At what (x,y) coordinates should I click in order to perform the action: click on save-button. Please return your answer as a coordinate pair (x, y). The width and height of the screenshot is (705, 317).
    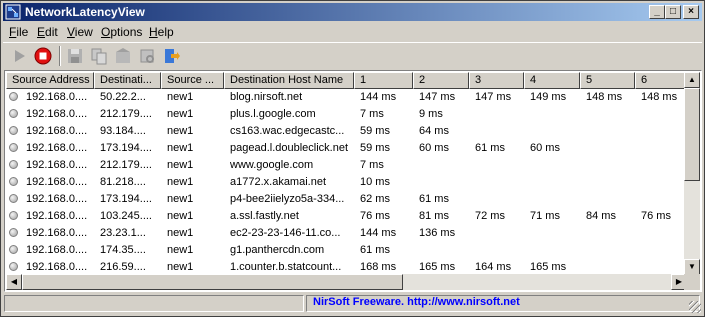
    Looking at the image, I should click on (75, 56).